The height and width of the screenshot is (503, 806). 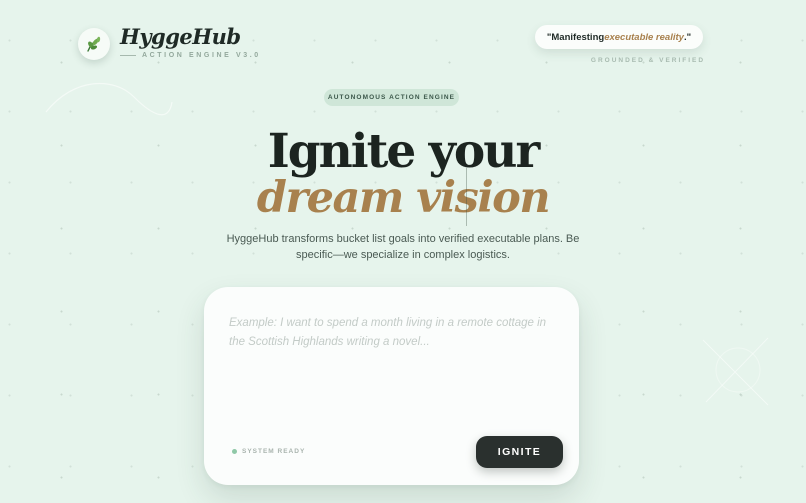 What do you see at coordinates (201, 55) in the screenshot?
I see `brand-version: ACTION ENGINE V3.0` at bounding box center [201, 55].